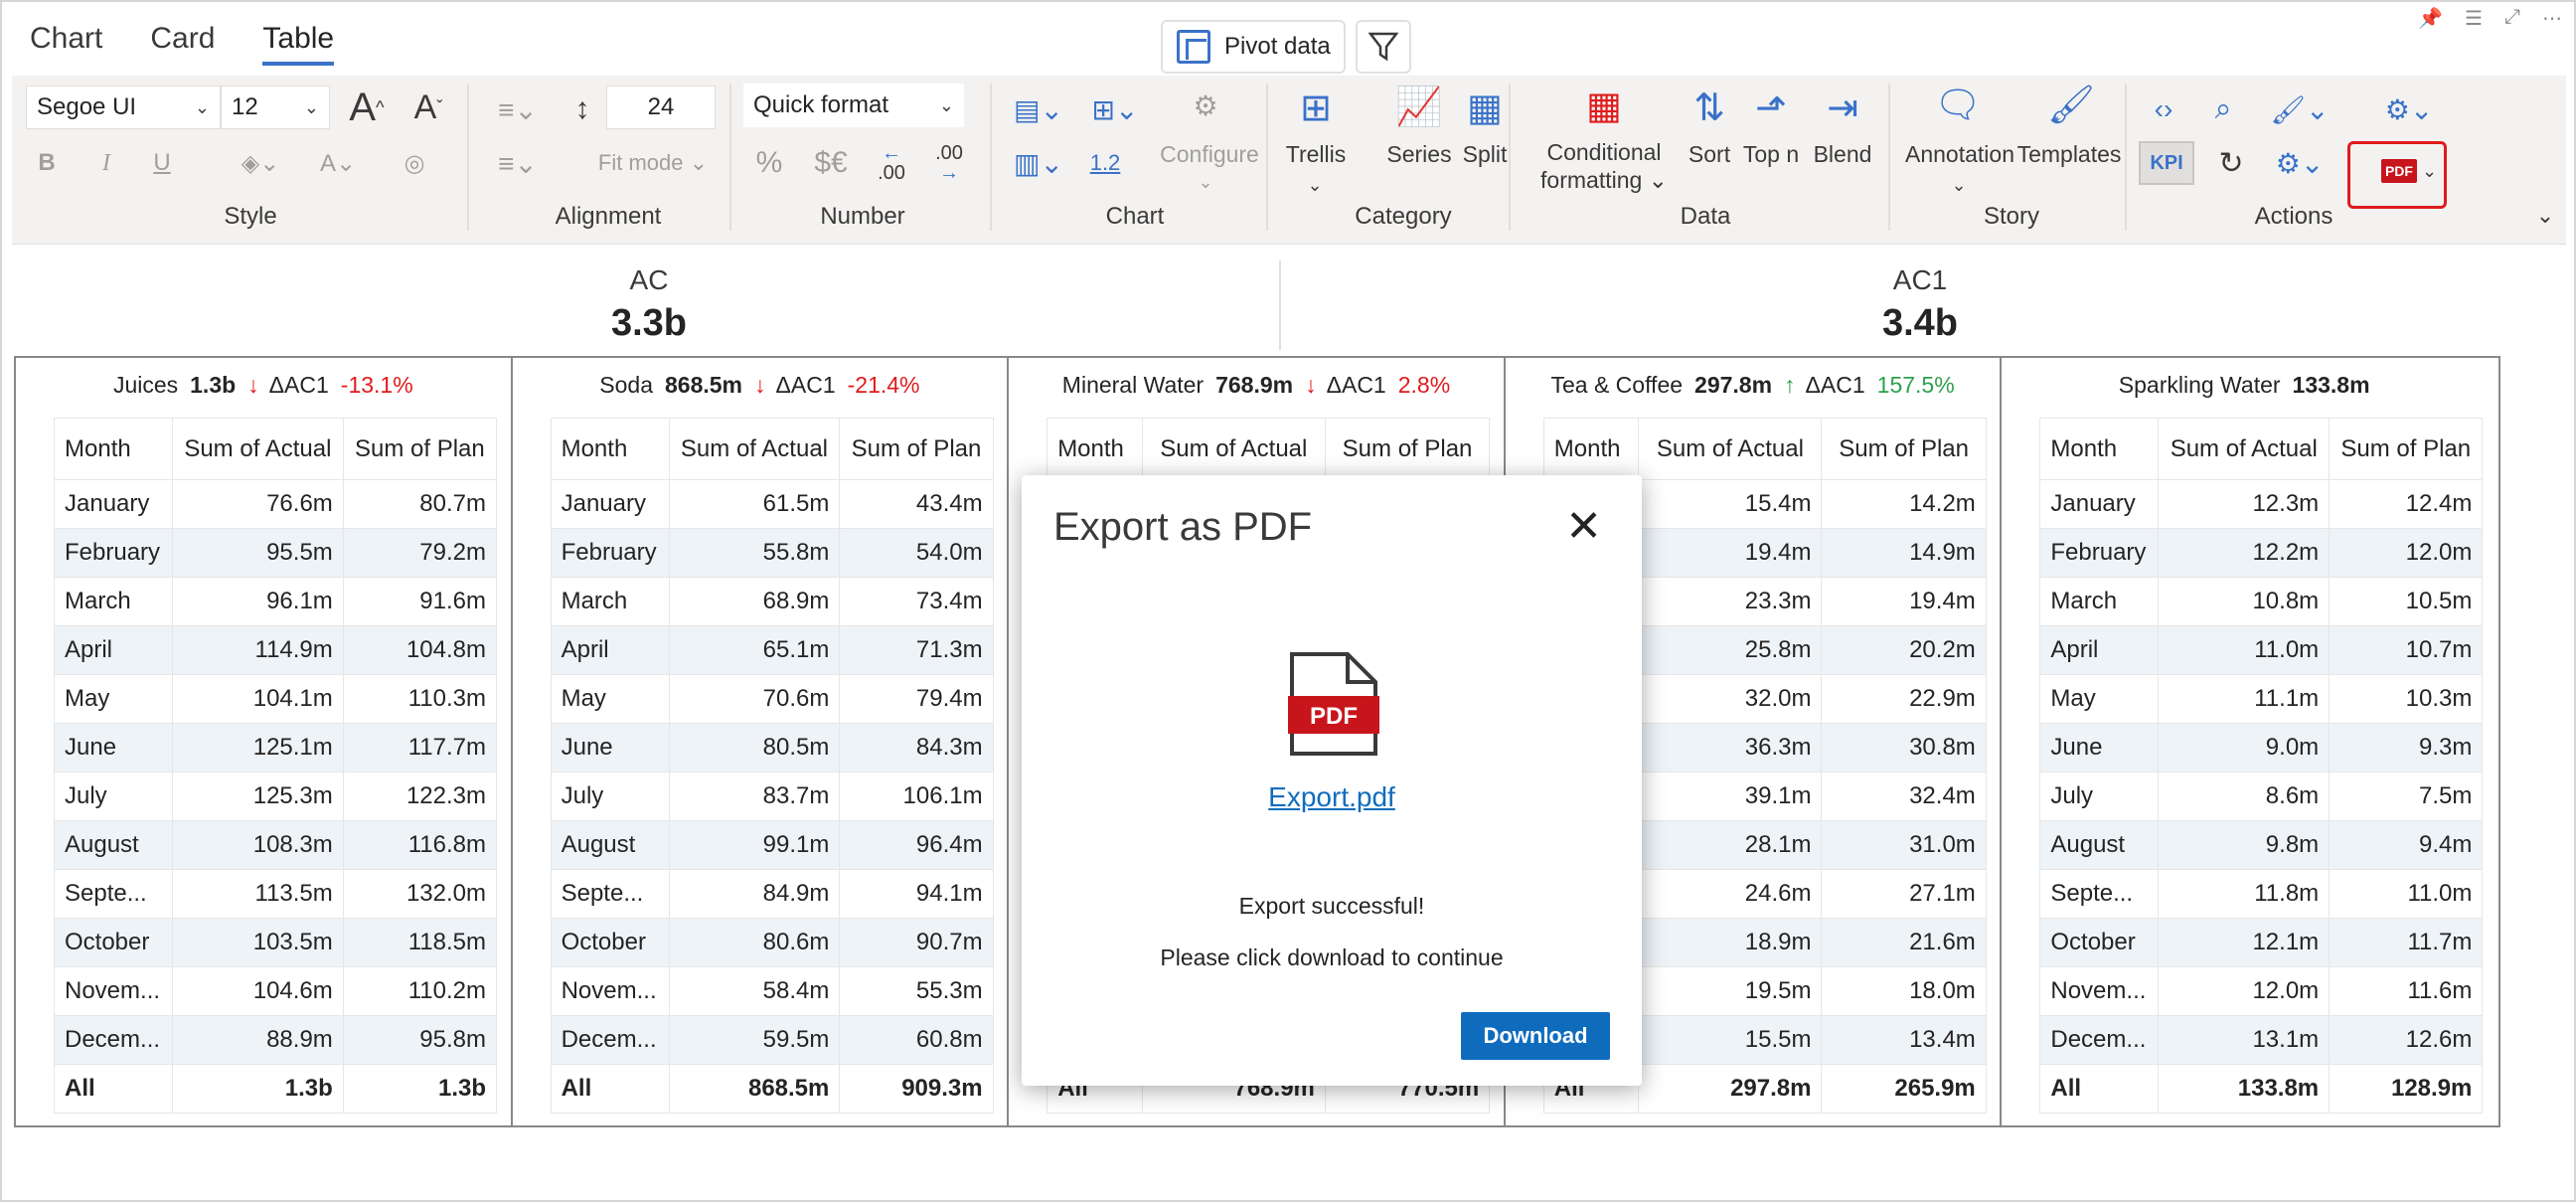 The height and width of the screenshot is (1202, 2576). Describe the element at coordinates (1419, 107) in the screenshot. I see `series-icon: 📈` at that location.